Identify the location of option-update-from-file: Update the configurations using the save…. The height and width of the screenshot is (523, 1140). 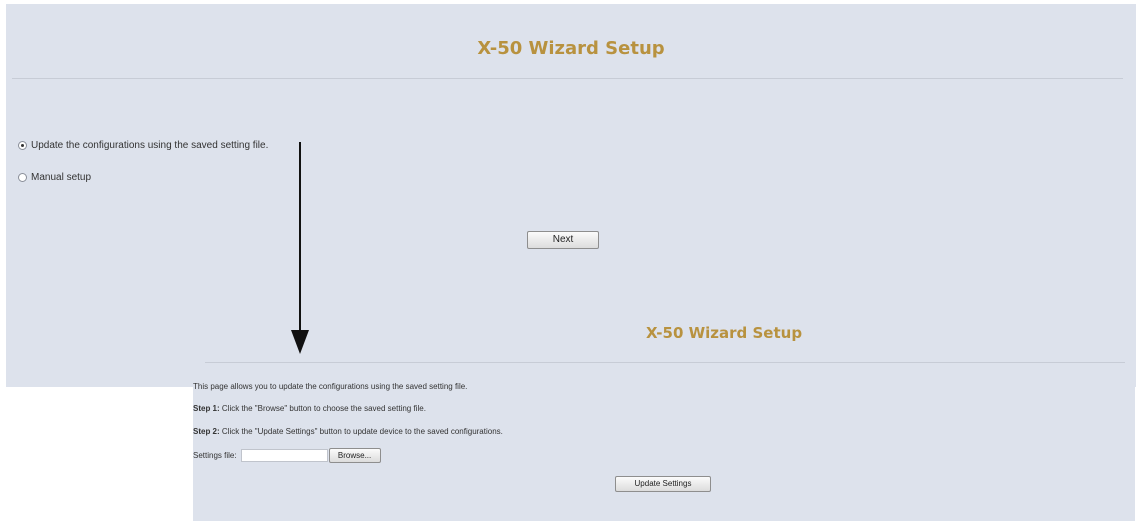
(143, 145).